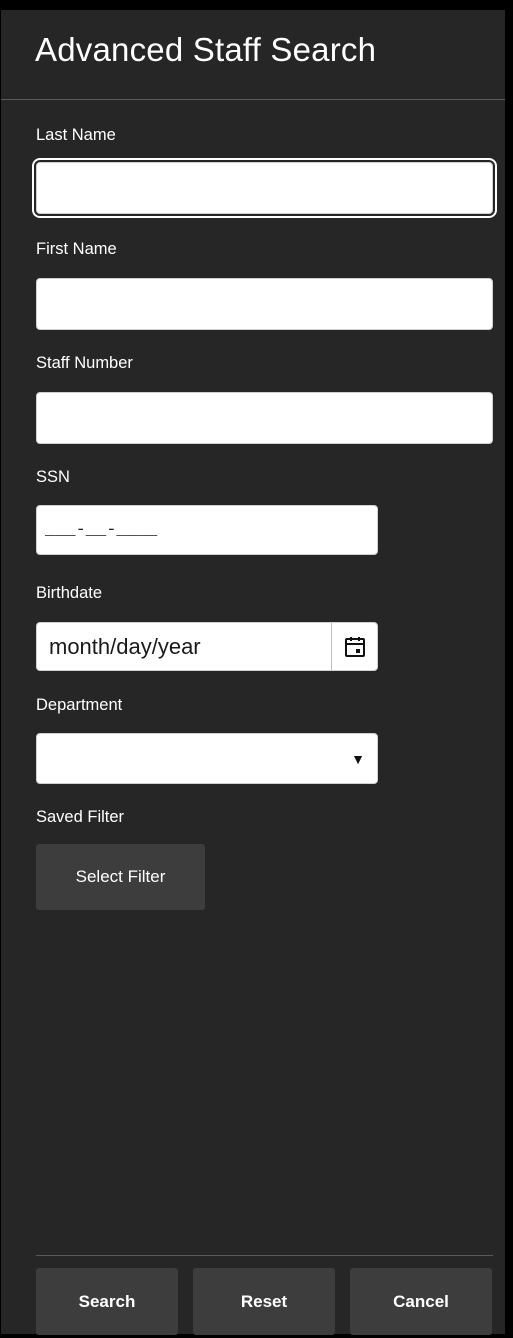  What do you see at coordinates (264, 1255) in the screenshot?
I see `footer-divider` at bounding box center [264, 1255].